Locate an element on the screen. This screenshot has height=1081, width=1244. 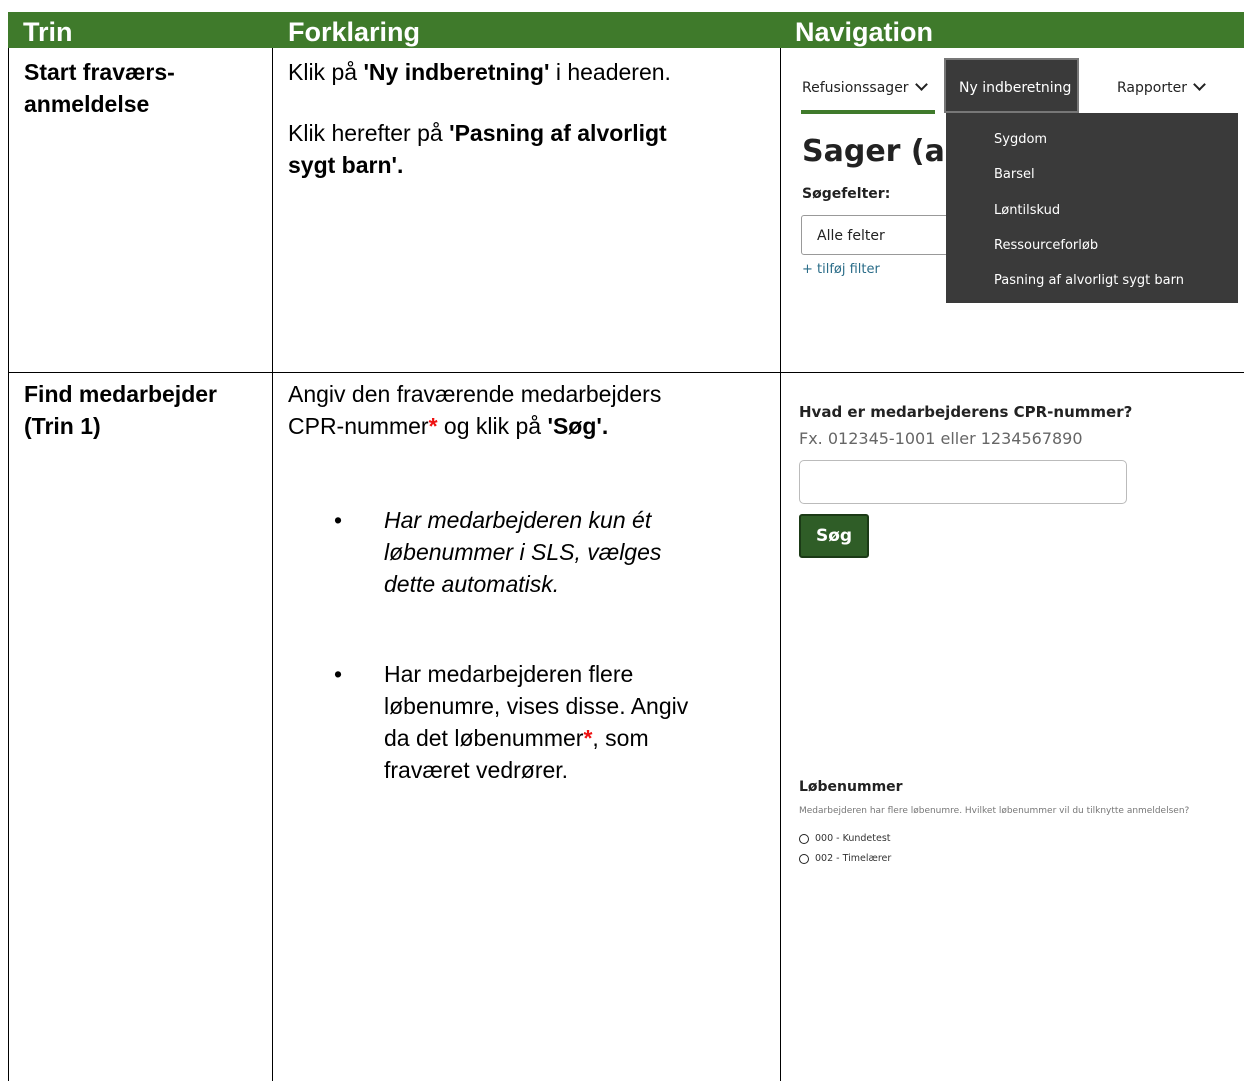
lobenummer-option: 002 - Timelærer is located at coordinates (845, 858).